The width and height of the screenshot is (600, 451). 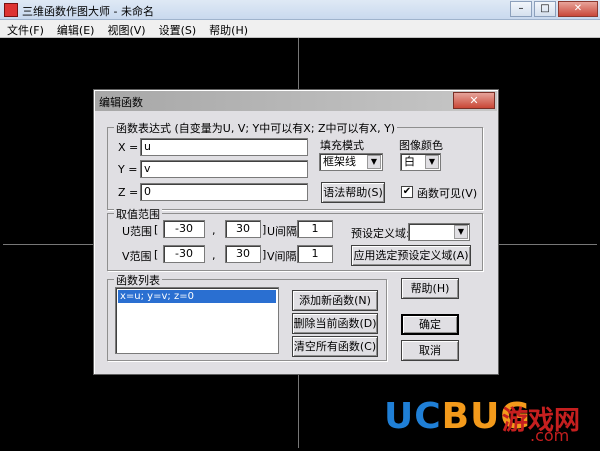 What do you see at coordinates (430, 350) in the screenshot?
I see `cancel-button: 取消` at bounding box center [430, 350].